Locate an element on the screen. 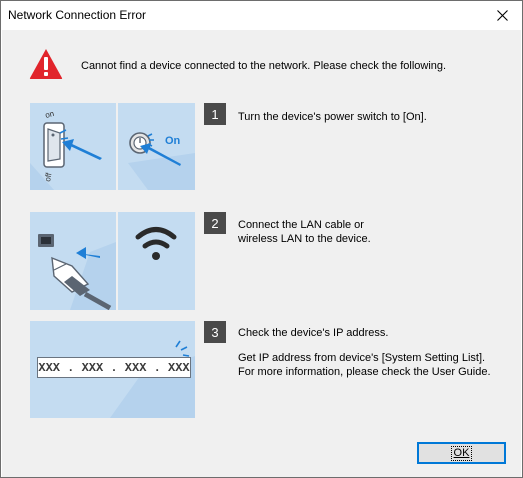  power-on-label: On is located at coordinates (173, 141).